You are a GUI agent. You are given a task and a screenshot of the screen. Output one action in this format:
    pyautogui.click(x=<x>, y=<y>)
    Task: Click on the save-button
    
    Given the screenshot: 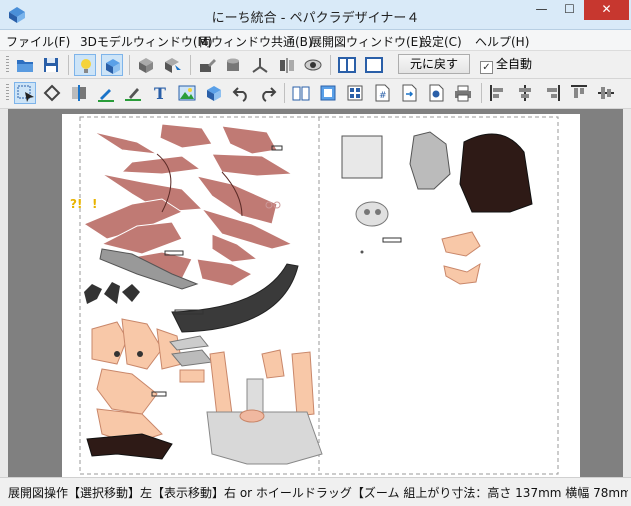 What is the action you would take?
    pyautogui.click(x=51, y=65)
    